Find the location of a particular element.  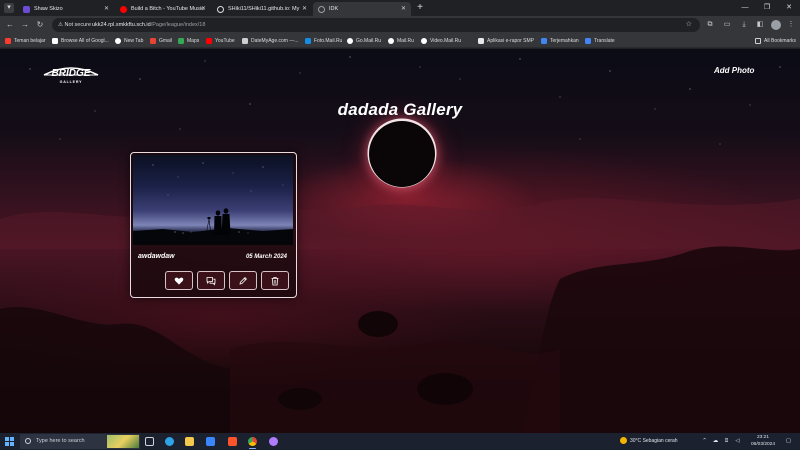

tab-title: Build a Bitch - YouTube Music is located at coordinates (167, 9).